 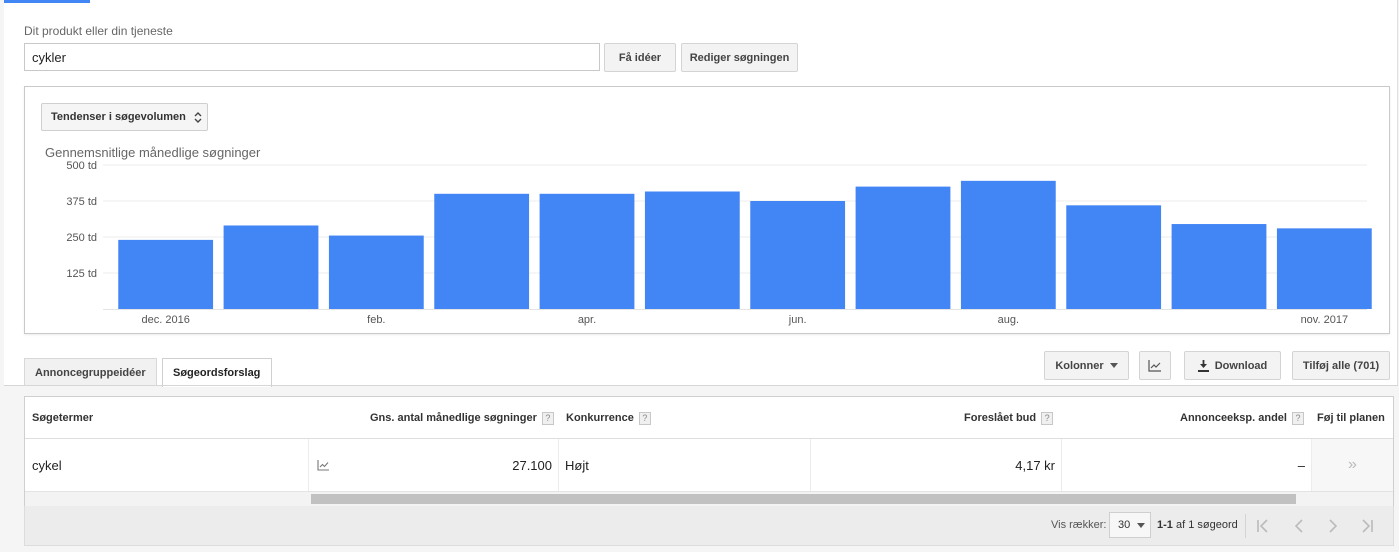 I want to click on last-page-button, so click(x=1367, y=526).